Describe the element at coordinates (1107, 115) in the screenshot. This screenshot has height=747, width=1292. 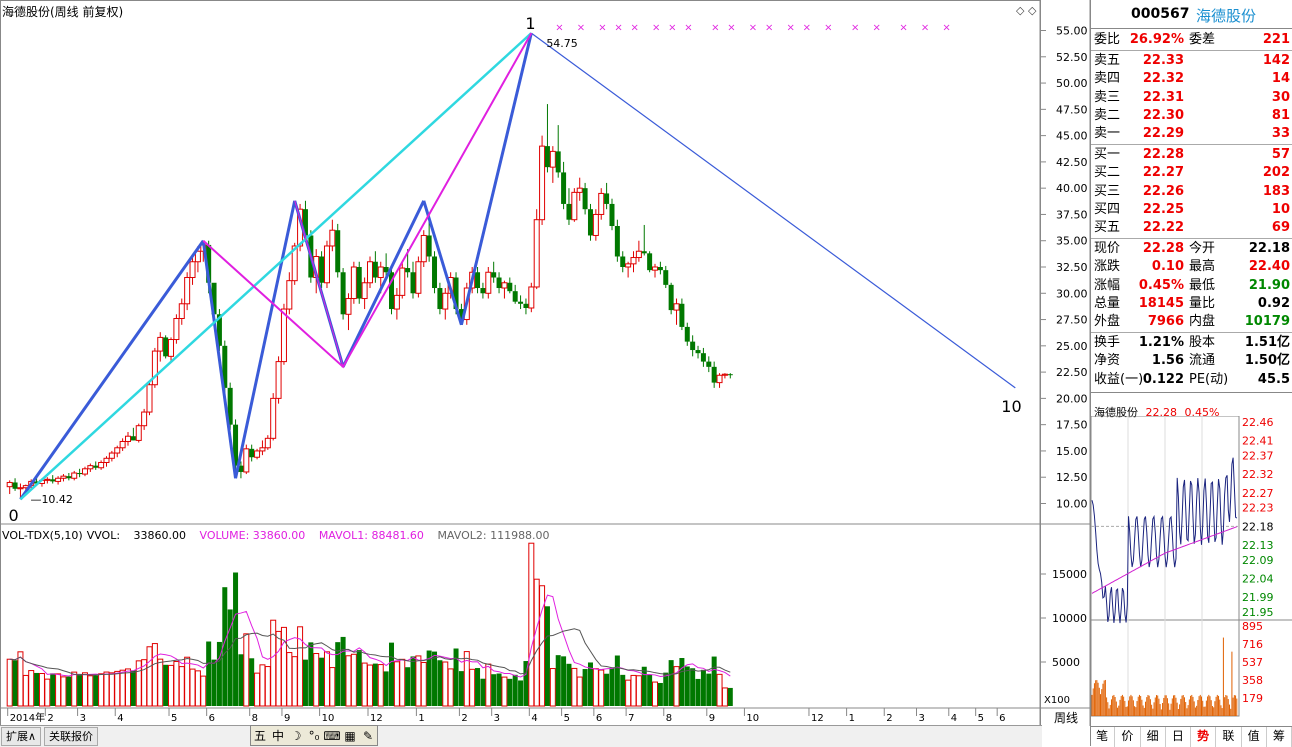
I see `ask-label: 卖二` at that location.